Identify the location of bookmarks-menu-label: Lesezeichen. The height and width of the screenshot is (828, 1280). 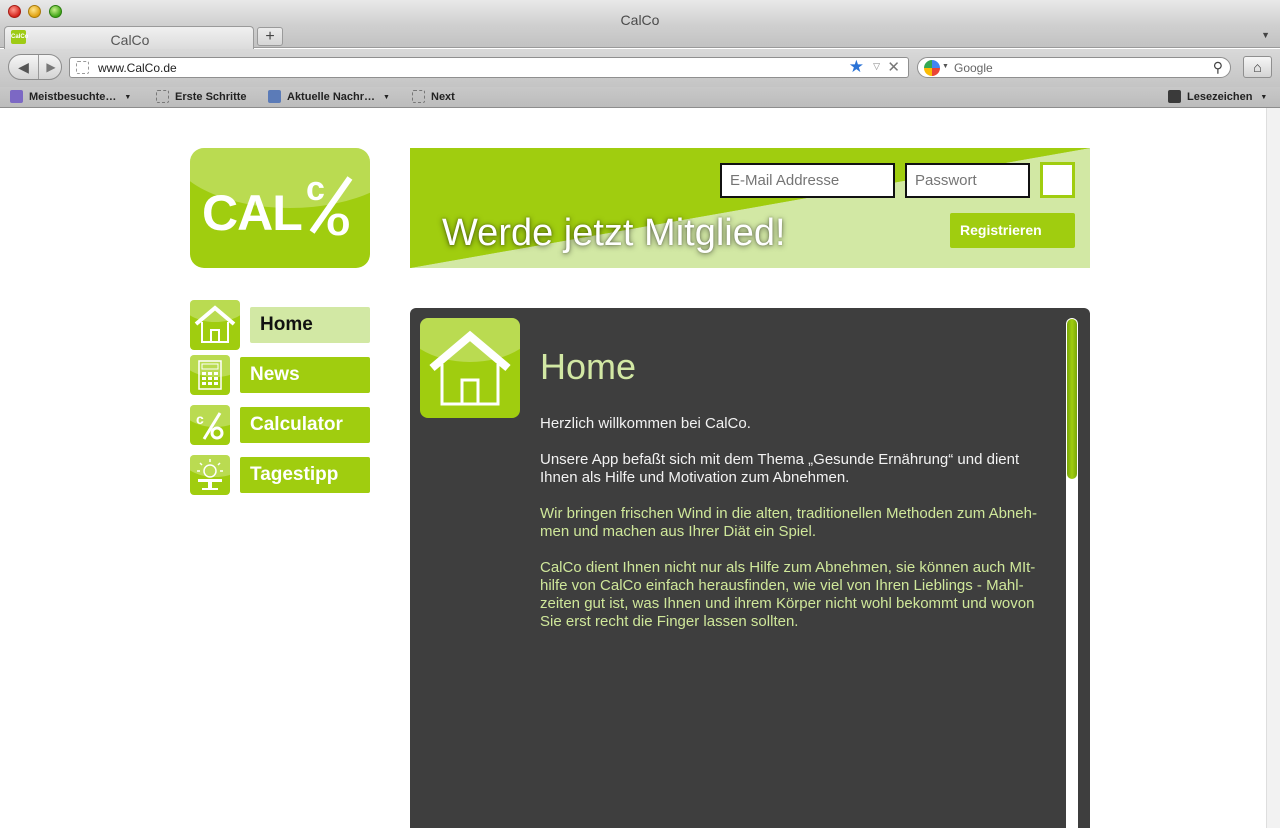
(1220, 97).